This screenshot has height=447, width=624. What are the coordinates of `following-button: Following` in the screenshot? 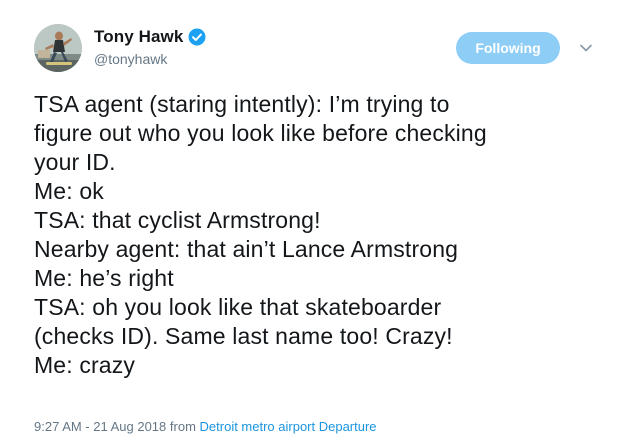 It's located at (508, 48).